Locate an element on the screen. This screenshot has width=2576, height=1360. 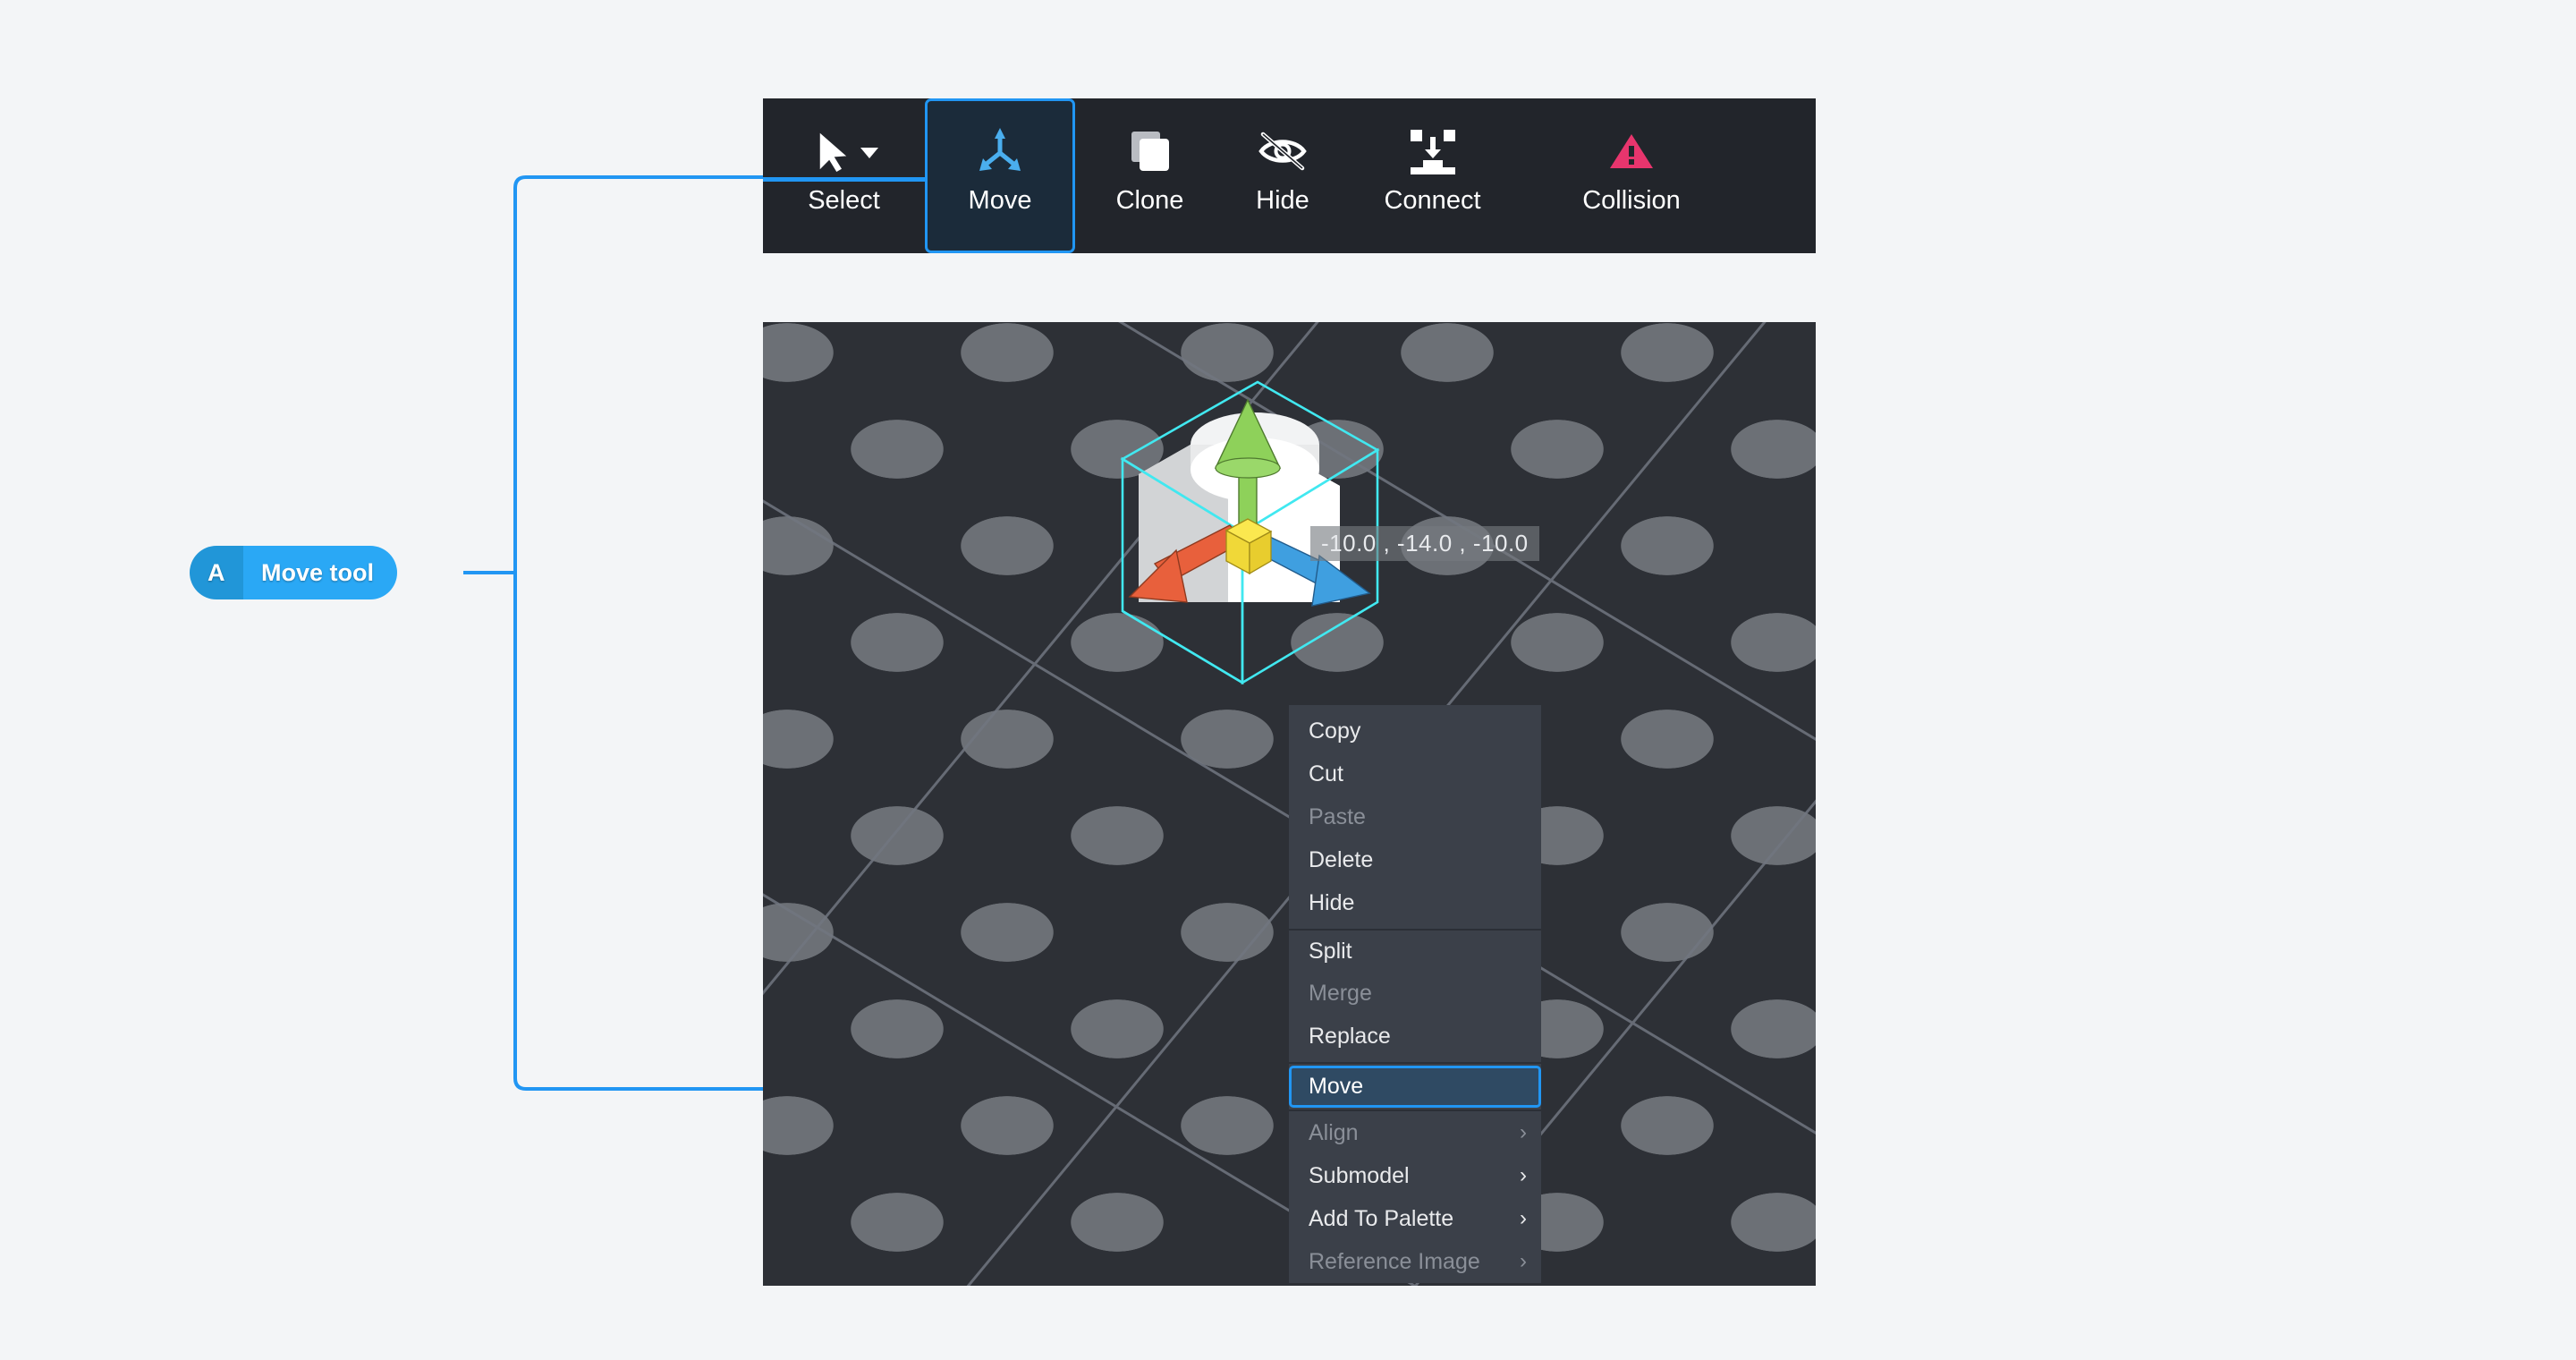
context-menu-item-paste: Paste is located at coordinates (1415, 817).